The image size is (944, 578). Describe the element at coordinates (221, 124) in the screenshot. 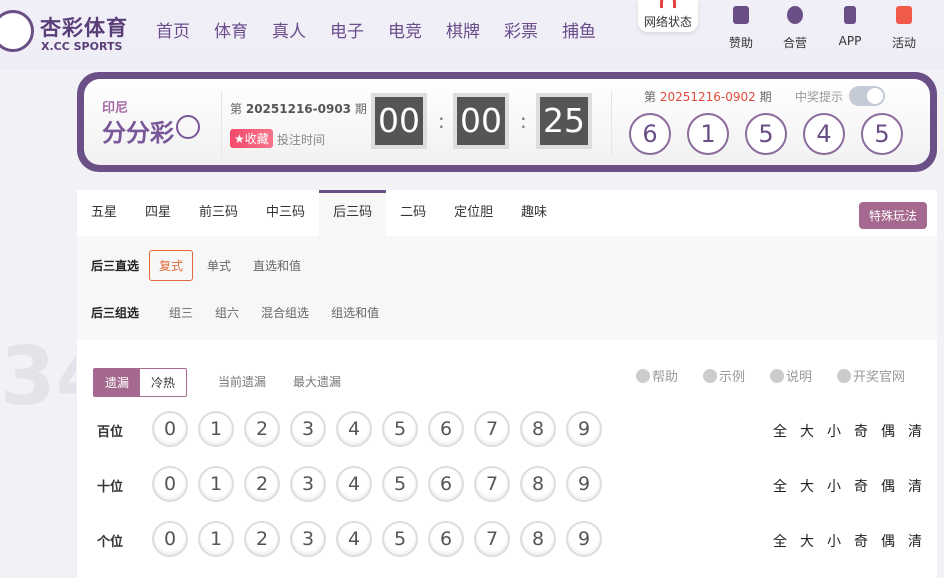

I see `divider` at that location.